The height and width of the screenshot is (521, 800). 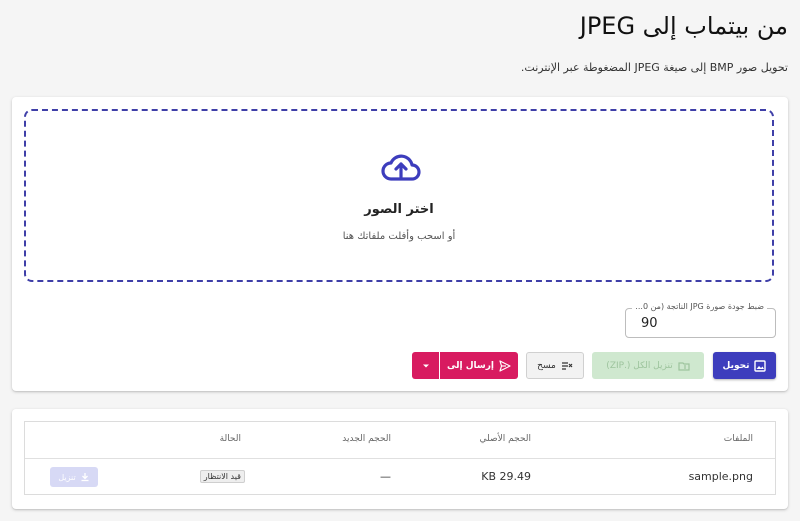 What do you see at coordinates (230, 439) in the screenshot?
I see `header-status: الحالة` at bounding box center [230, 439].